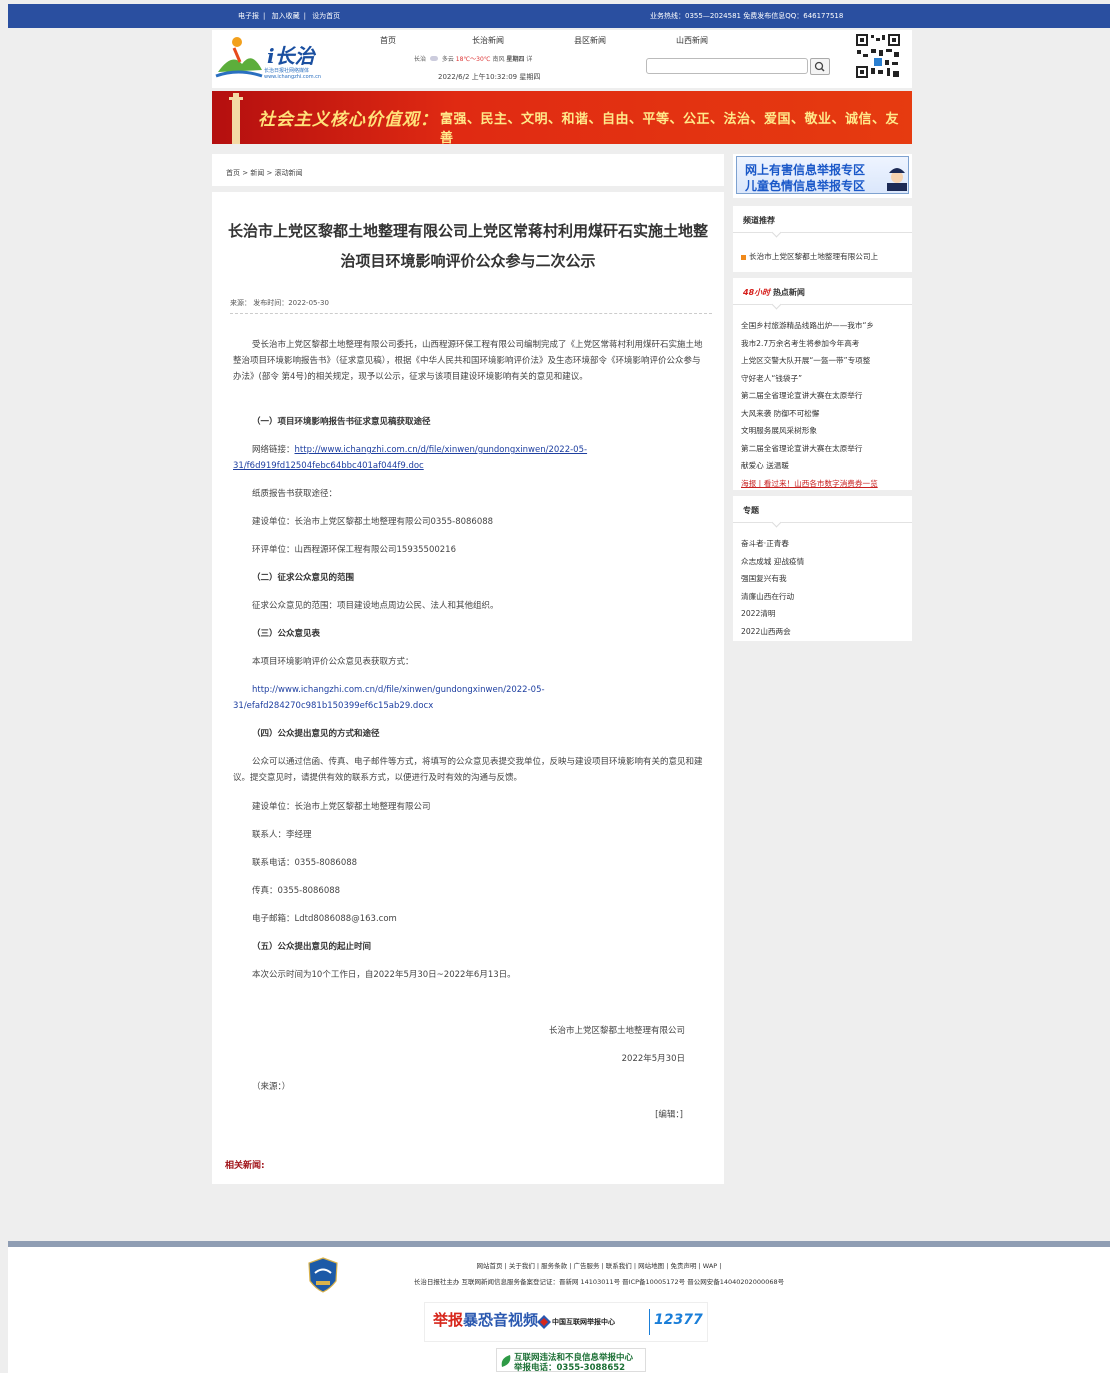 The width and height of the screenshot is (1110, 1373). Describe the element at coordinates (824, 484) in the screenshot. I see `list-item: 海报丨看过来！山西各市数字消费券一览` at that location.